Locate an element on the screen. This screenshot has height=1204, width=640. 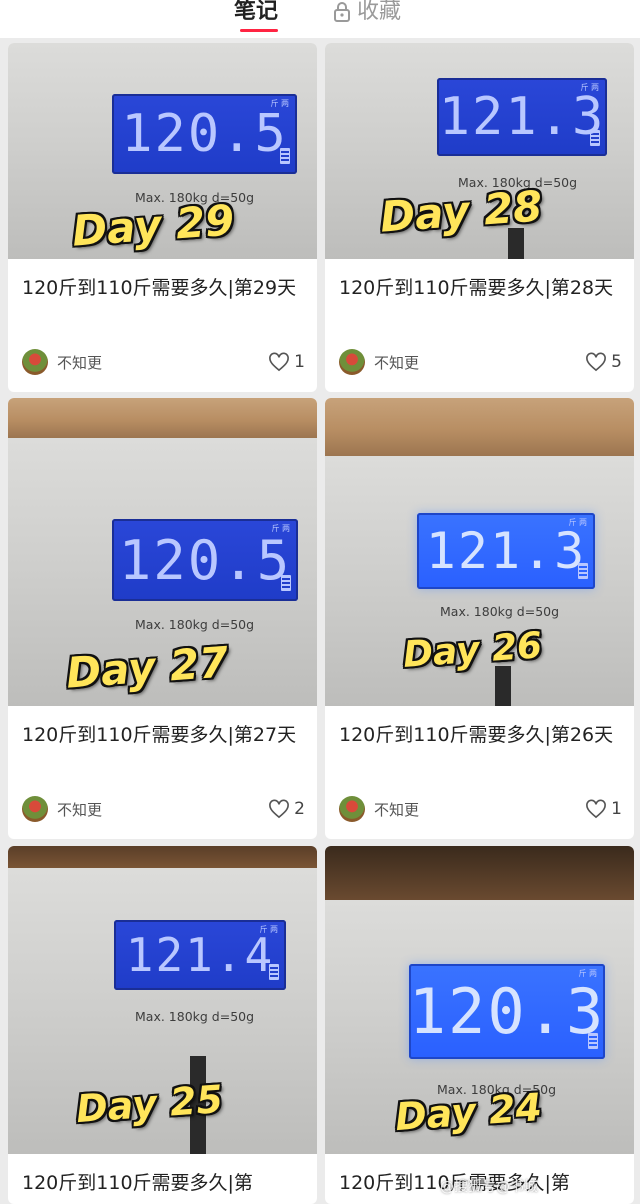
scale-reading: 121.4 is located at coordinates (200, 955).